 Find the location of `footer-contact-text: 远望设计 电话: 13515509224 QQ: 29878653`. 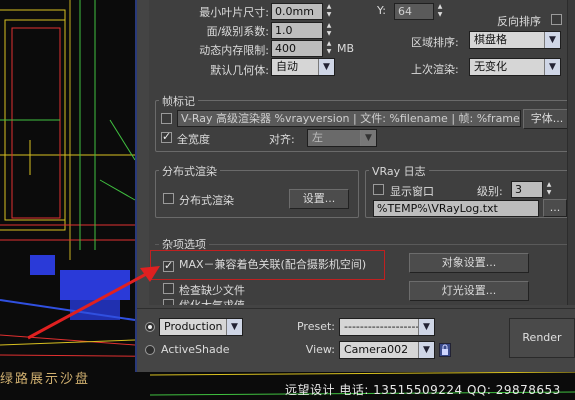

footer-contact-text: 远望设计 电话: 13515509224 QQ: 29878653 is located at coordinates (423, 390).